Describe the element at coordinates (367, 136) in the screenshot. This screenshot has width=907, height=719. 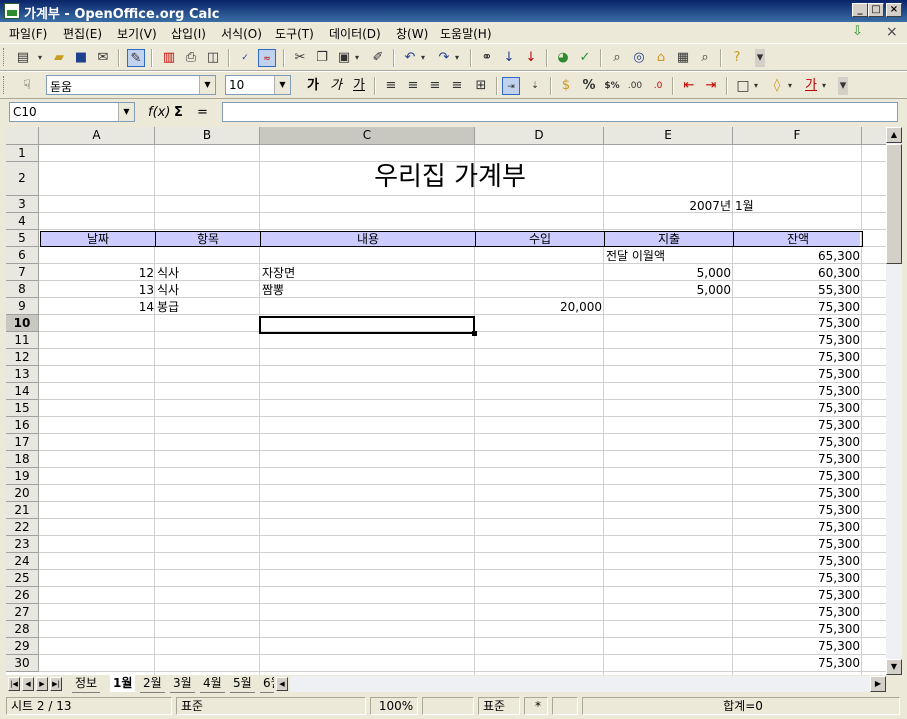
I see `column-header-c: C` at that location.